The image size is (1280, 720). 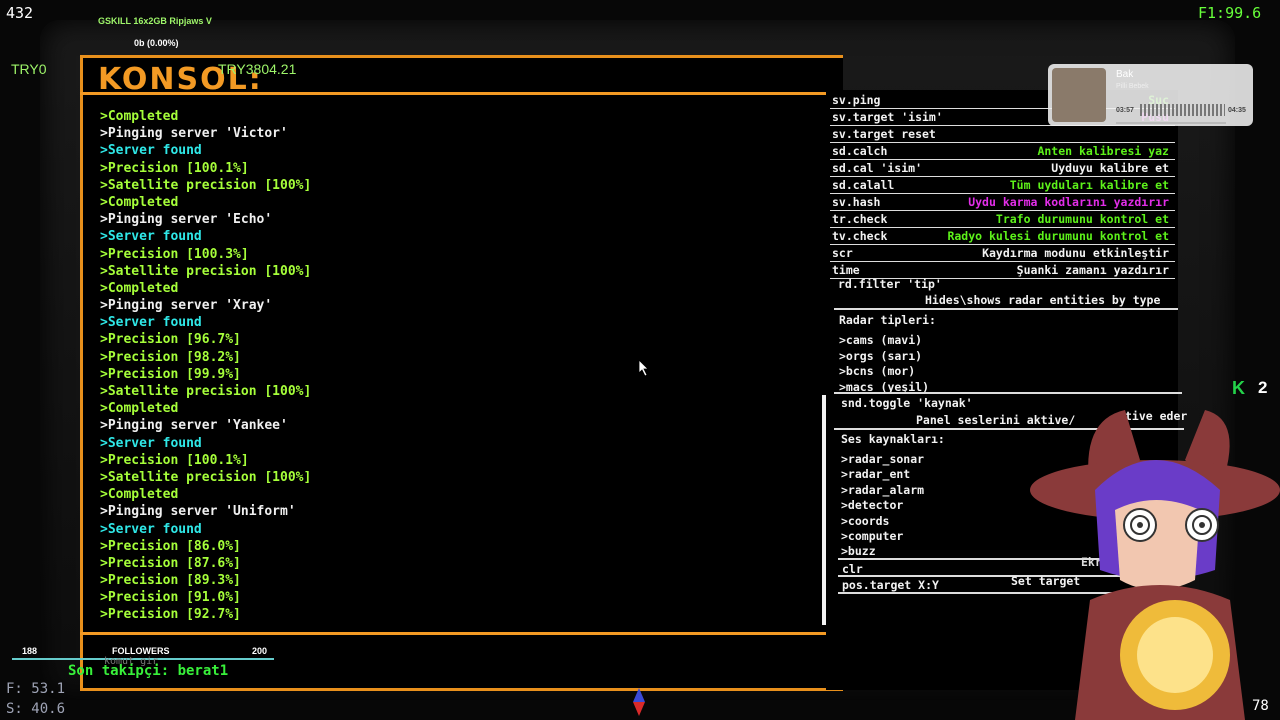 What do you see at coordinates (460, 633) in the screenshot?
I see `console-bottom-border` at bounding box center [460, 633].